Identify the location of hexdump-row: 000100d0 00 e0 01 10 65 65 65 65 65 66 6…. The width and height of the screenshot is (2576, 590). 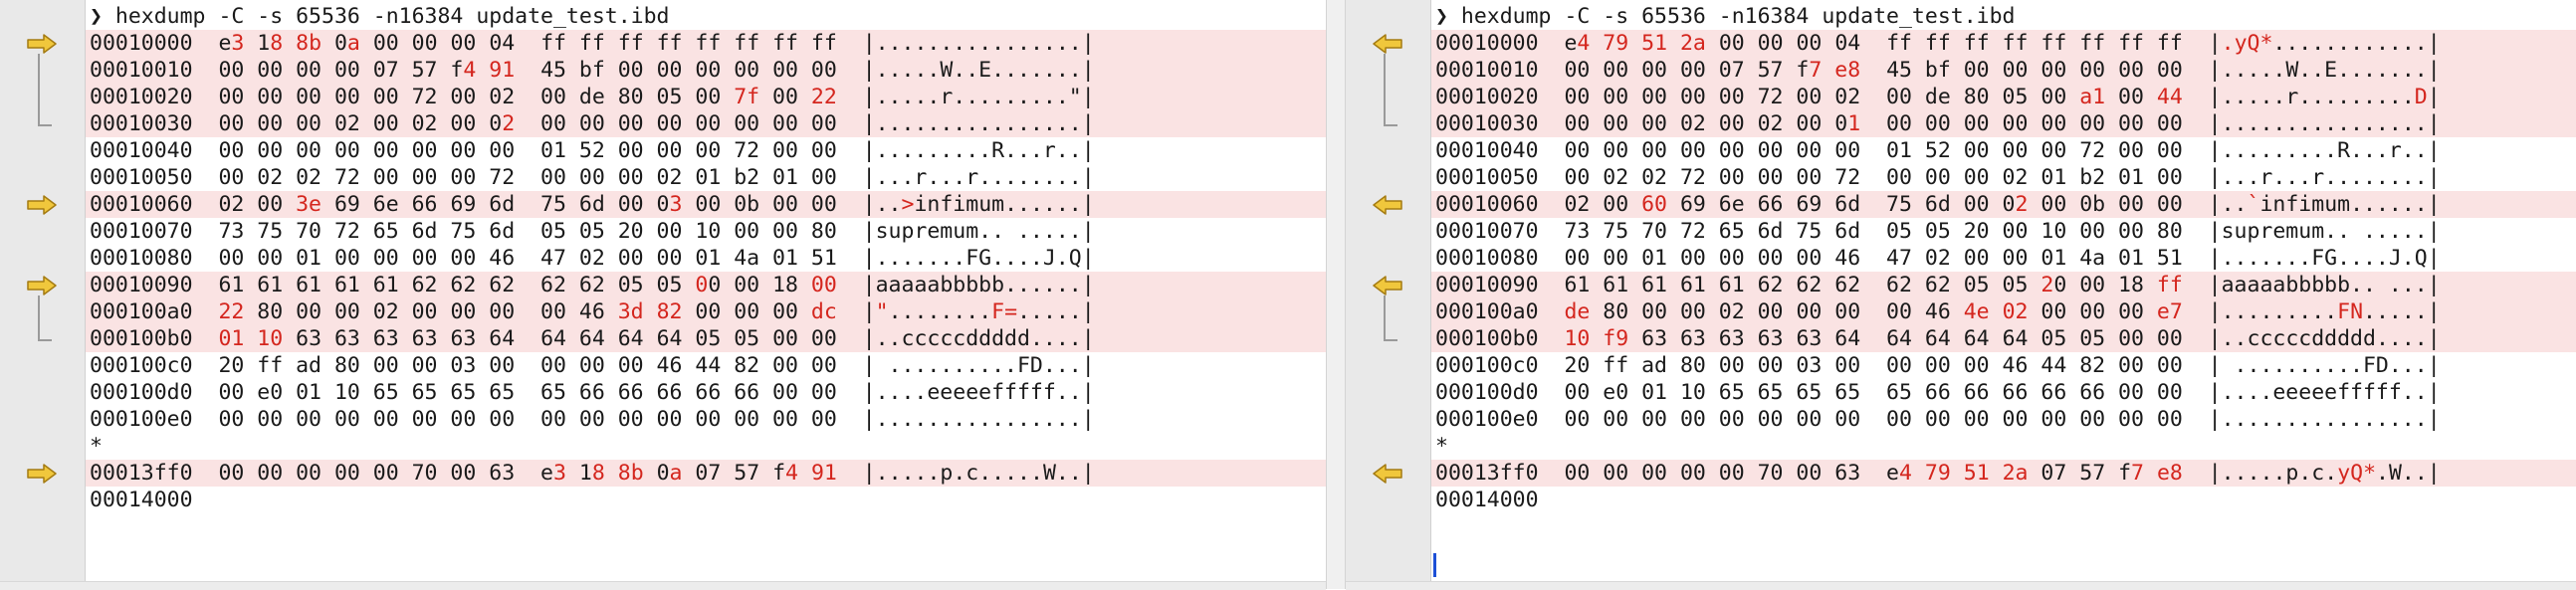
(706, 392).